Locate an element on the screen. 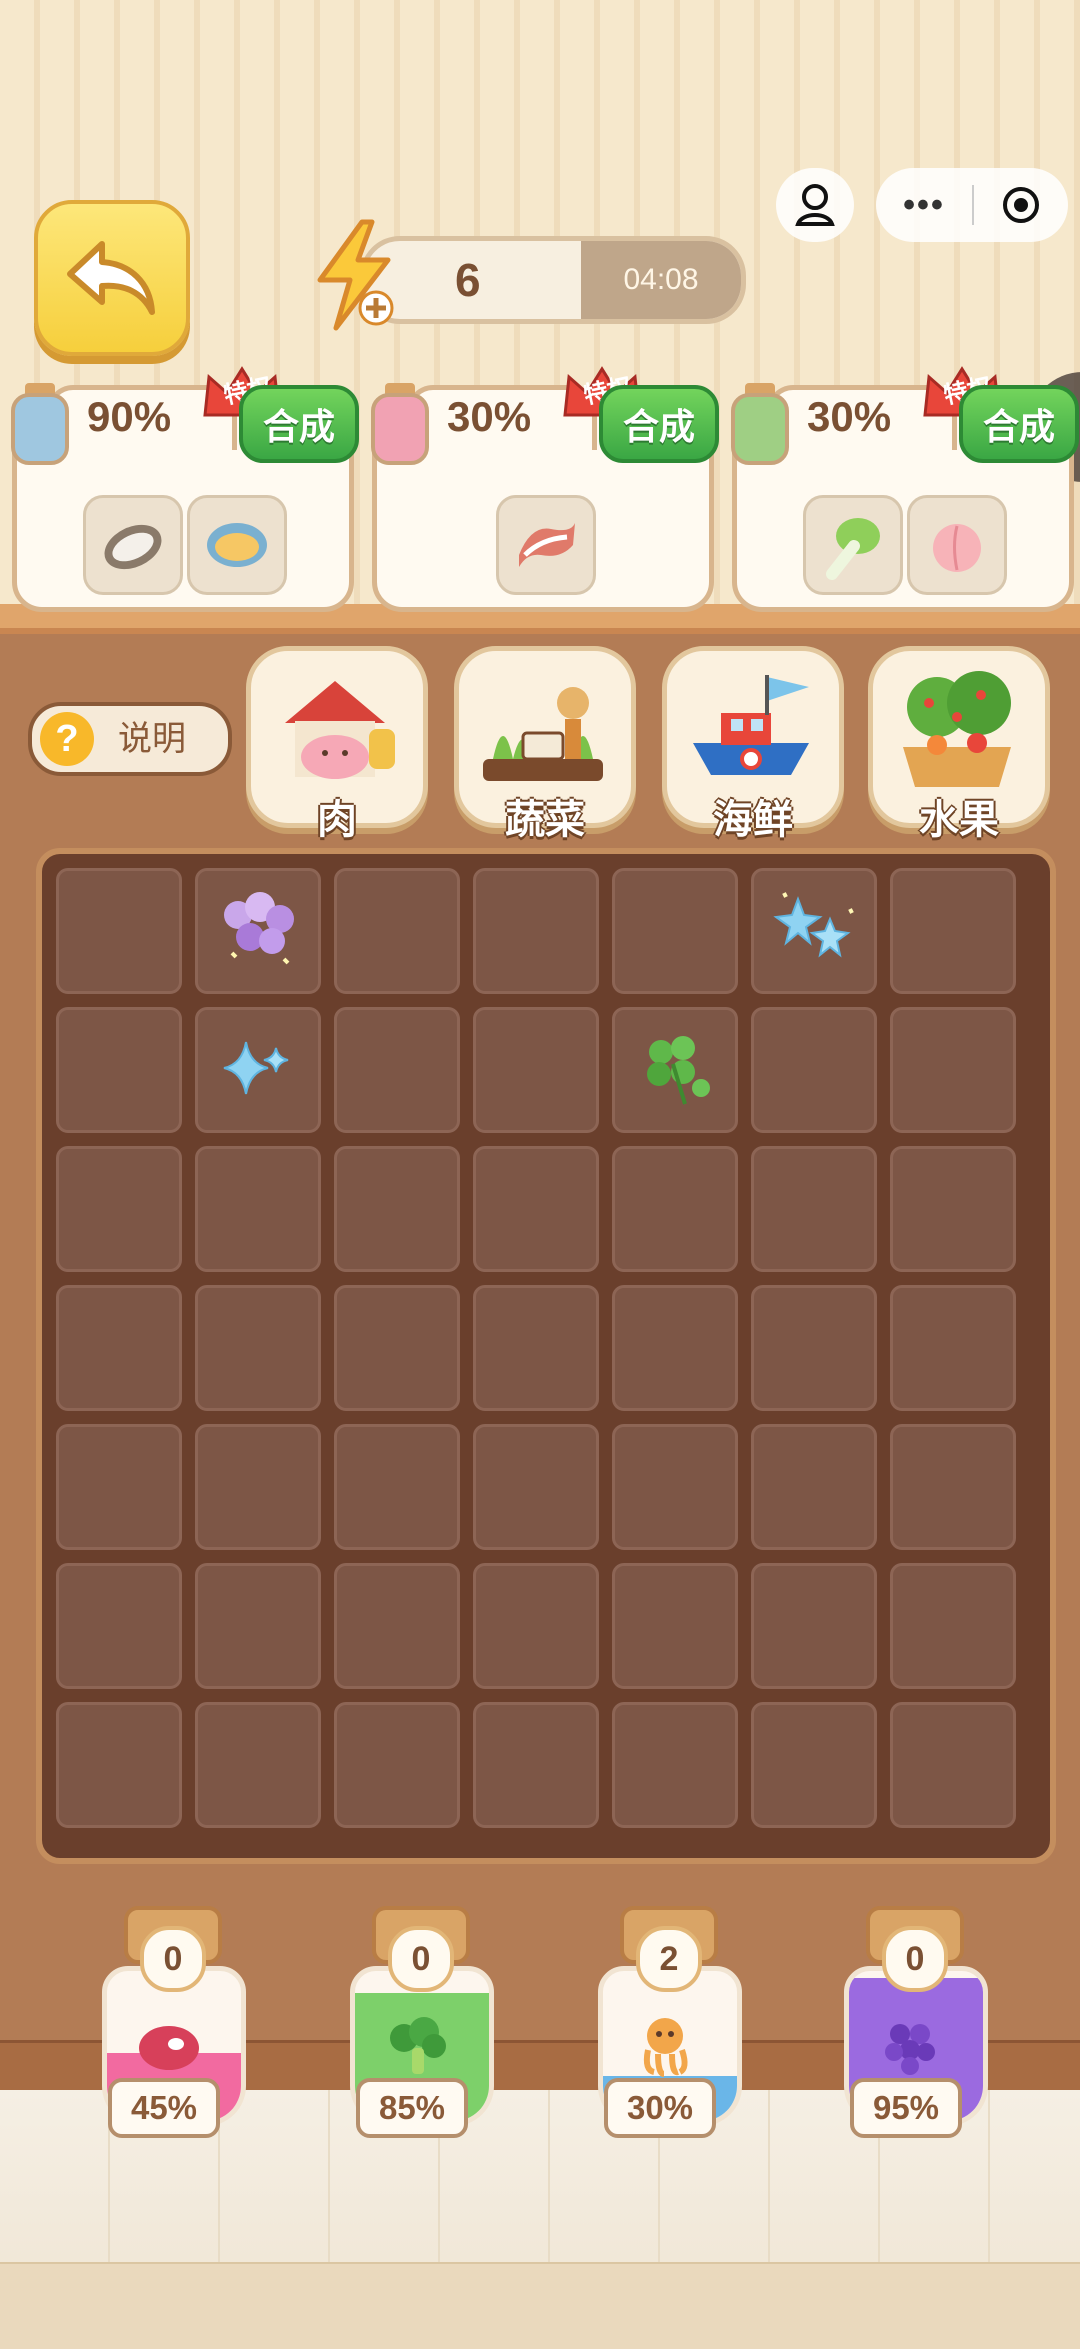  oyster-icon is located at coordinates (133, 545).